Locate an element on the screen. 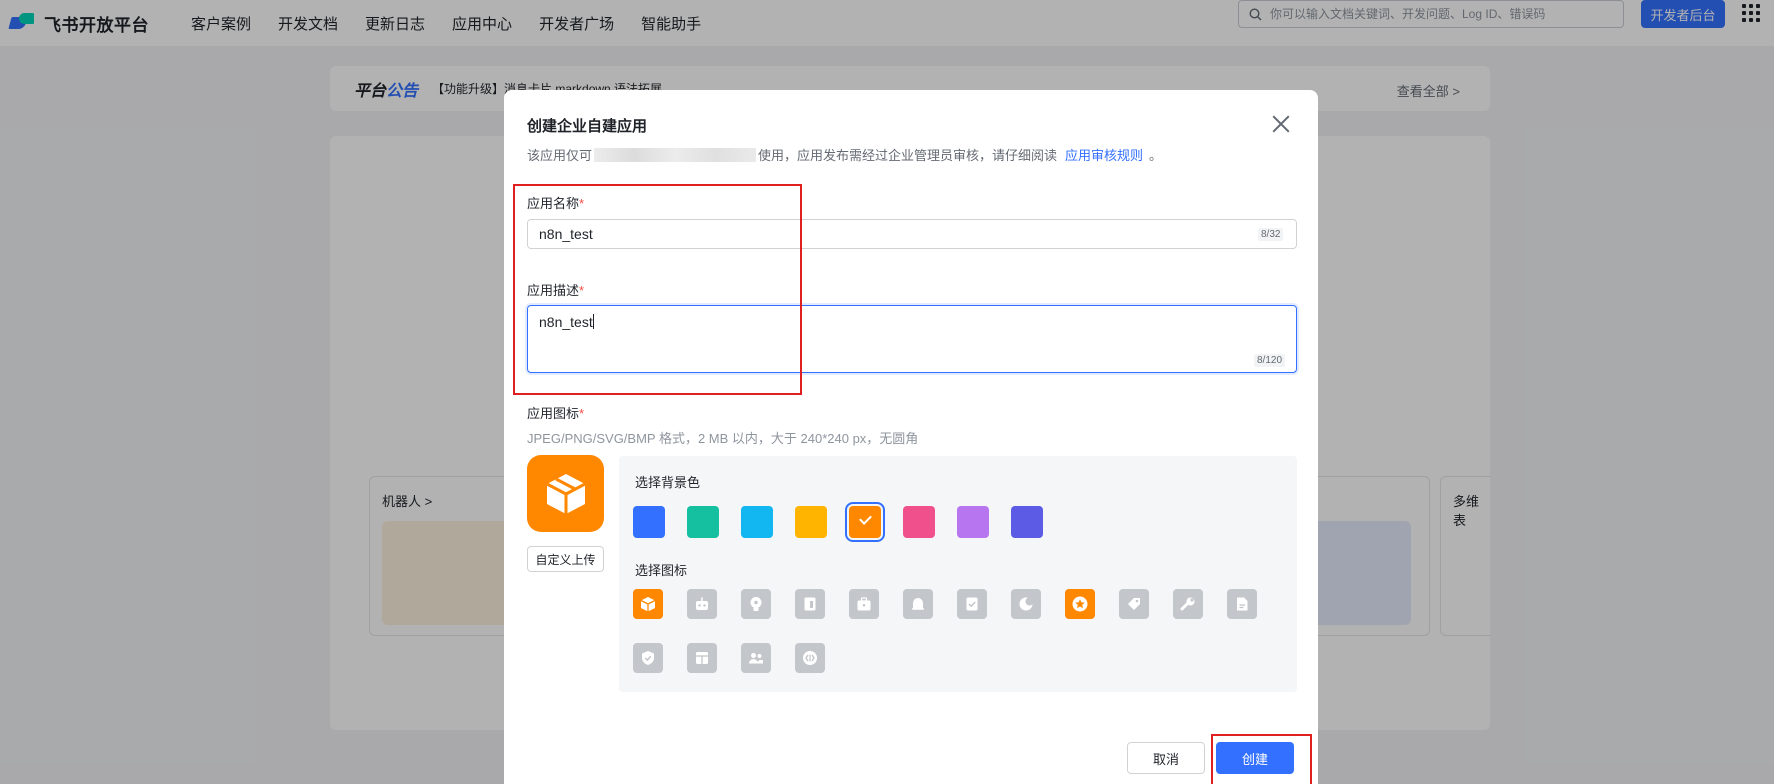  people-icon is located at coordinates (756, 658).